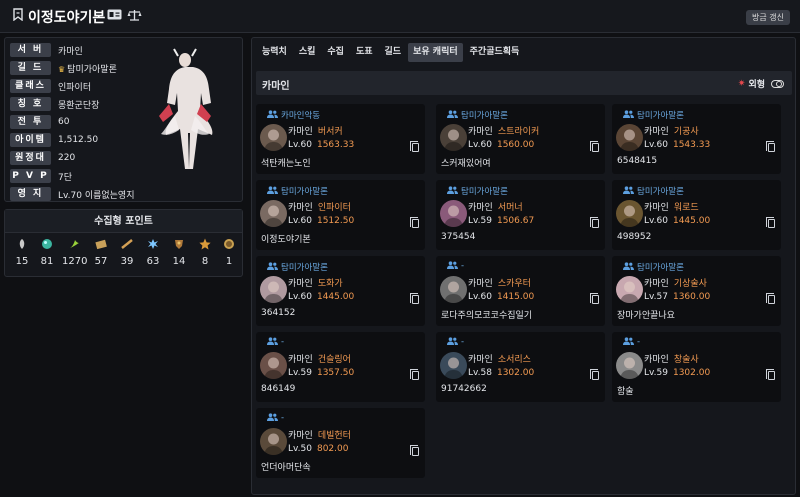 The image size is (800, 497). I want to click on character-name: 846149, so click(278, 389).